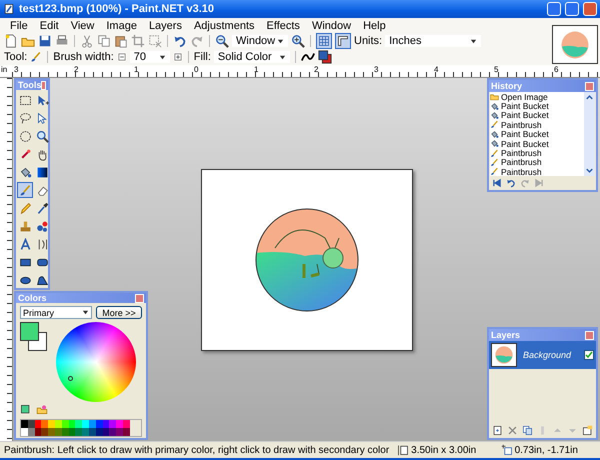  What do you see at coordinates (45, 41) in the screenshot?
I see `save-icon` at bounding box center [45, 41].